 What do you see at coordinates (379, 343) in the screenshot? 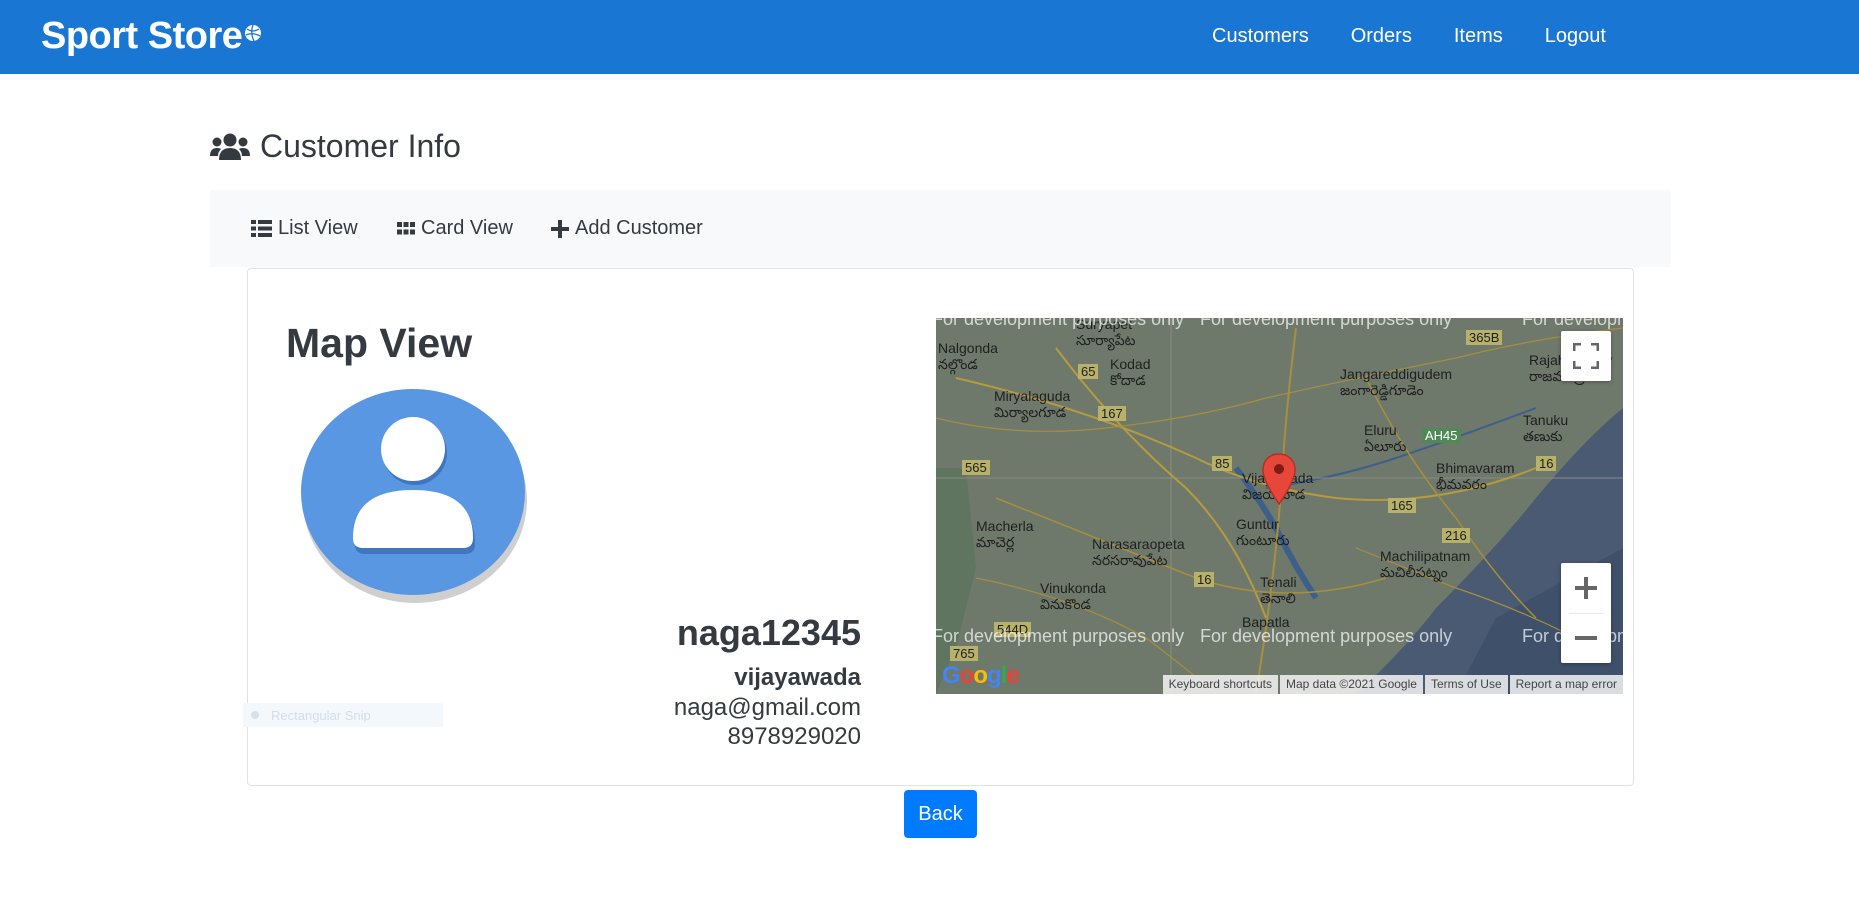
I see `map-view-heading: Map View` at bounding box center [379, 343].